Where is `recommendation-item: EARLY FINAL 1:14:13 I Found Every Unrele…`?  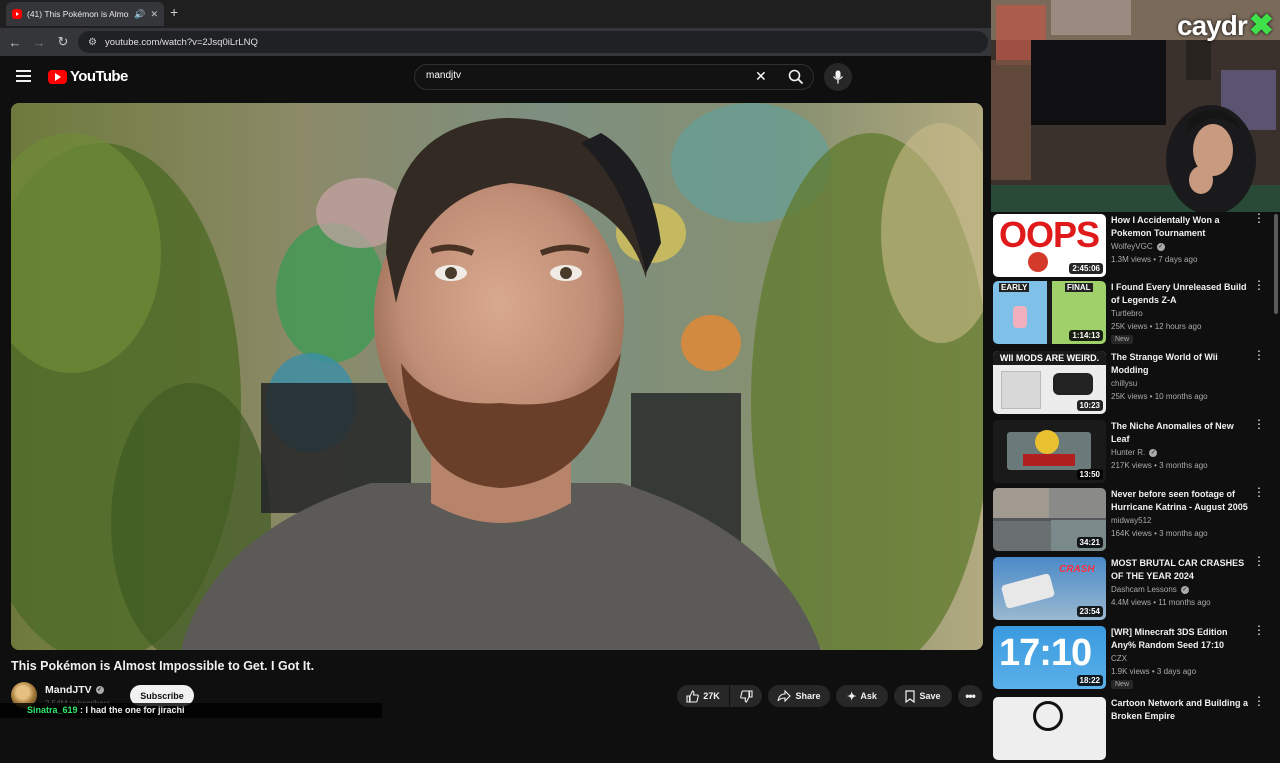
recommendation-item: EARLY FINAL 1:14:13 I Found Every Unrele… is located at coordinates (1135, 313).